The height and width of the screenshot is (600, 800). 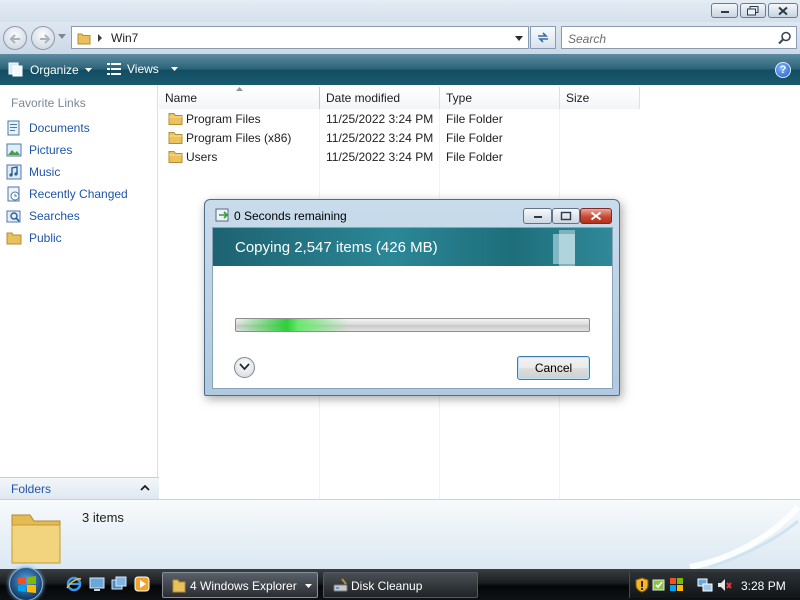 I want to click on column-header-date-modified: Date modified, so click(x=380, y=98).